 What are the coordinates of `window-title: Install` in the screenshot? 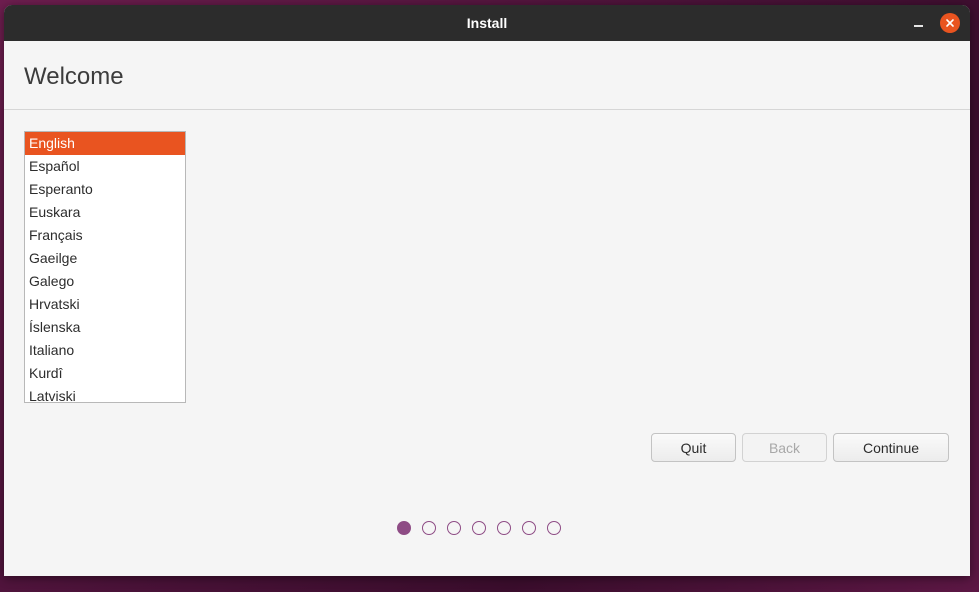 It's located at (487, 23).